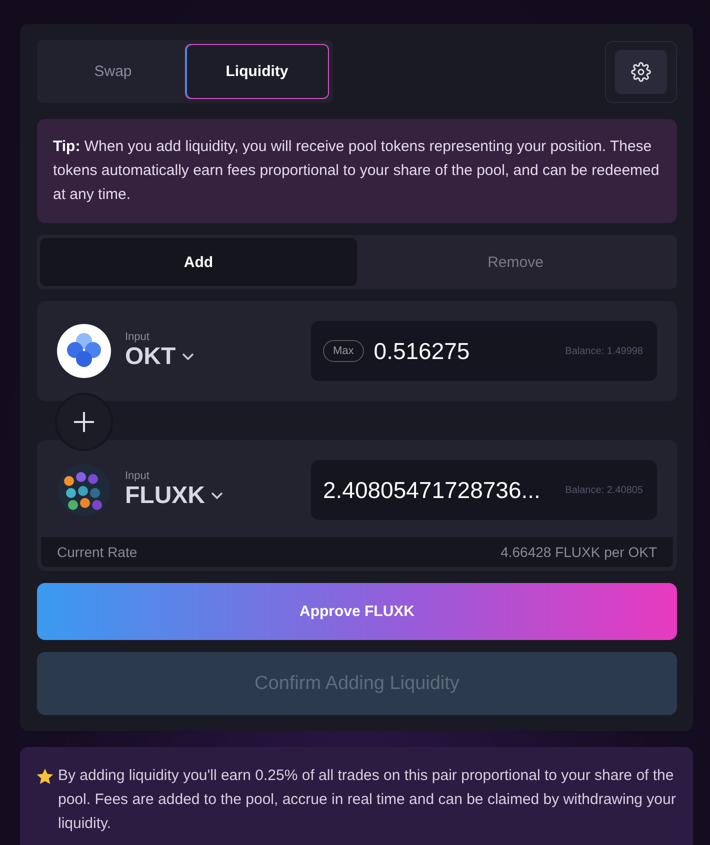  Describe the element at coordinates (257, 71) in the screenshot. I see `tab: Liquidity` at that location.